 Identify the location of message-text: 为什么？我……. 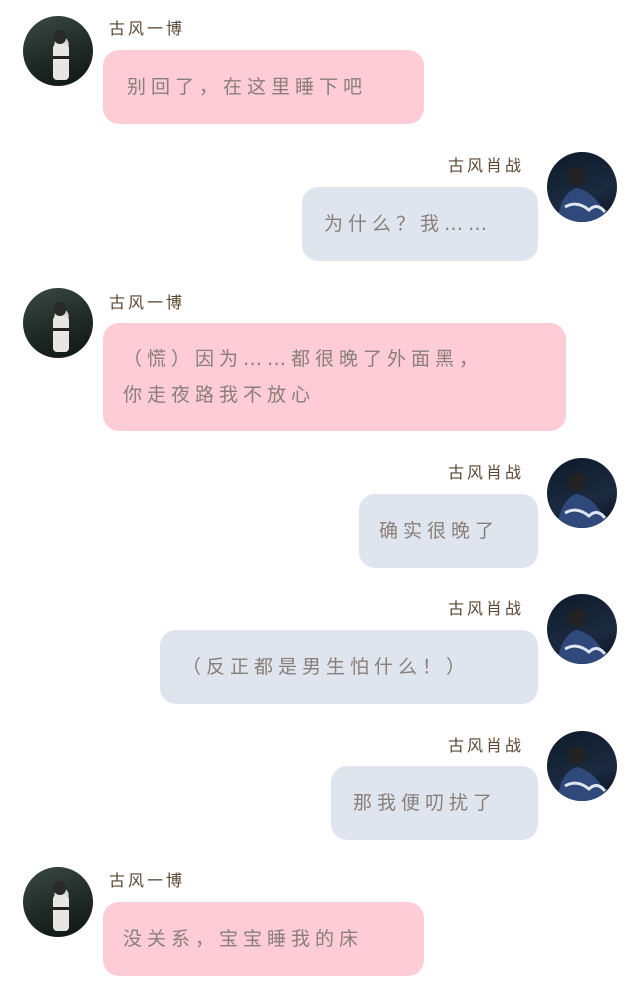
(408, 224).